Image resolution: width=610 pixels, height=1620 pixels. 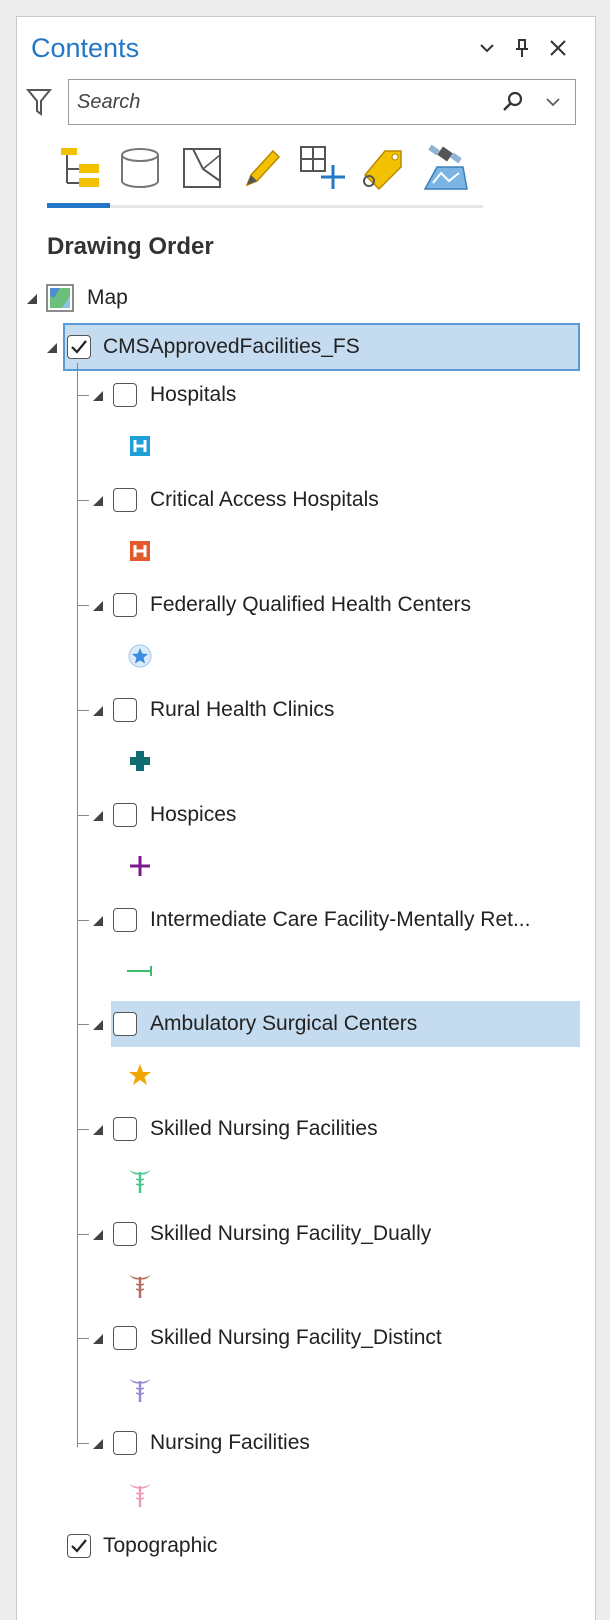 What do you see at coordinates (242, 709) in the screenshot?
I see `tree-item-label: Rural Health Clinics` at bounding box center [242, 709].